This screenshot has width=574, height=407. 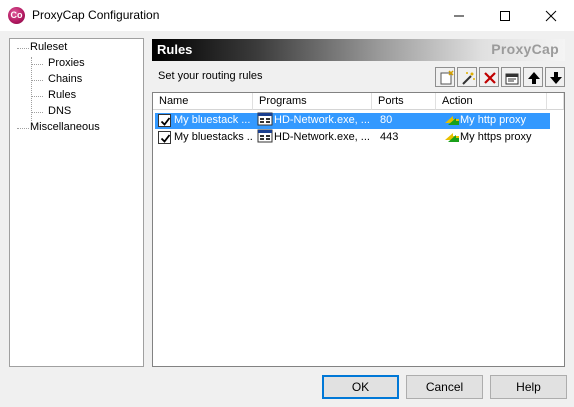 I want to click on panel-banner: Rules ProxyCap, so click(x=358, y=50).